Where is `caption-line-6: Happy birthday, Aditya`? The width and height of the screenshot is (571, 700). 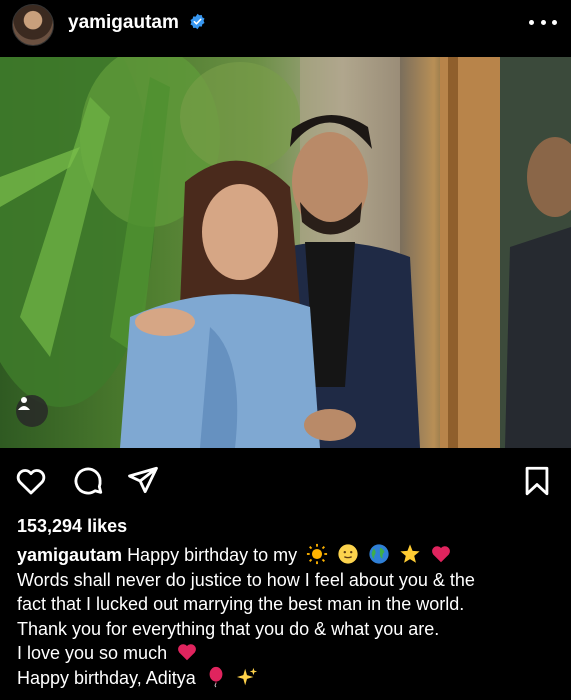 caption-line-6: Happy birthday, Aditya is located at coordinates (287, 678).